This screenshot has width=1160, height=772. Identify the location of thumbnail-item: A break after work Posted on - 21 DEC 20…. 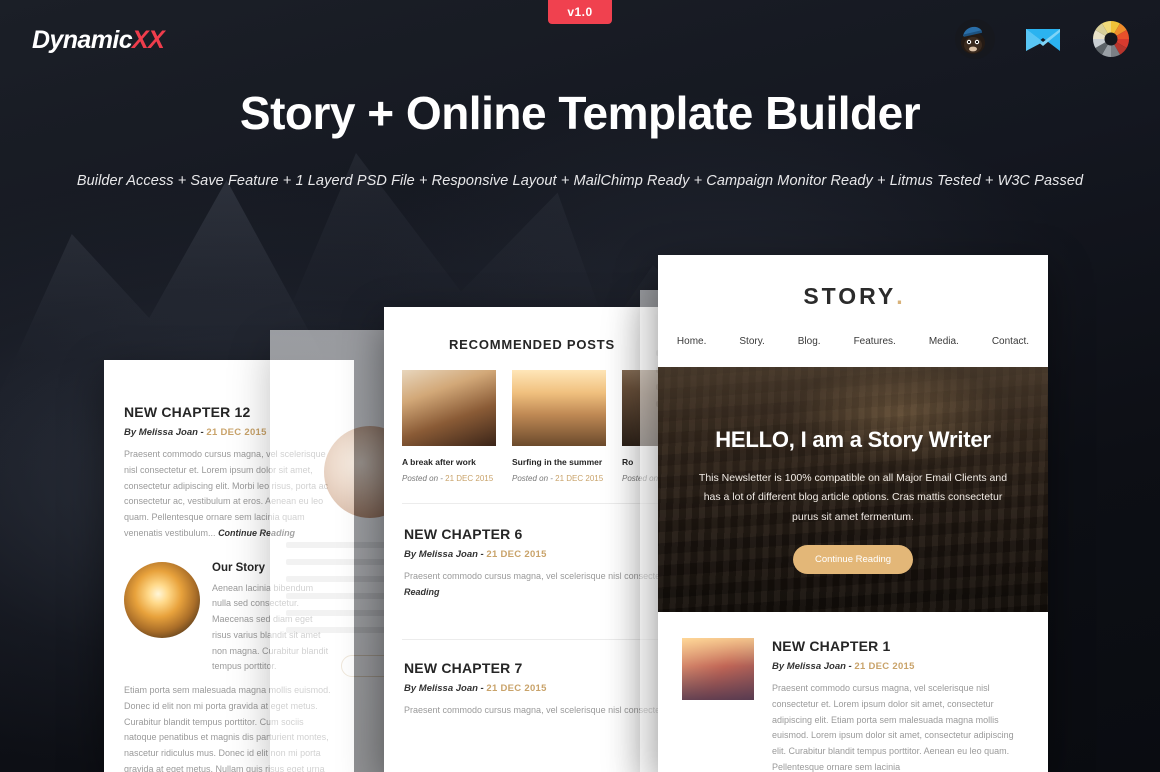
(449, 426).